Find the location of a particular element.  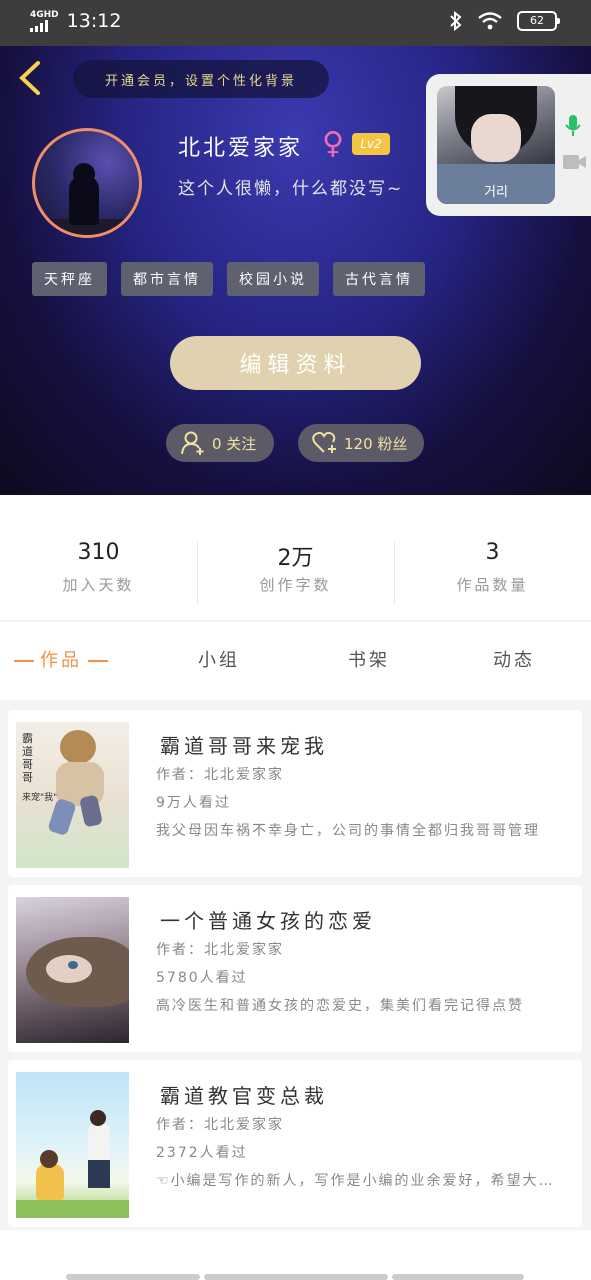

tab-works: 作品 is located at coordinates (64, 659).